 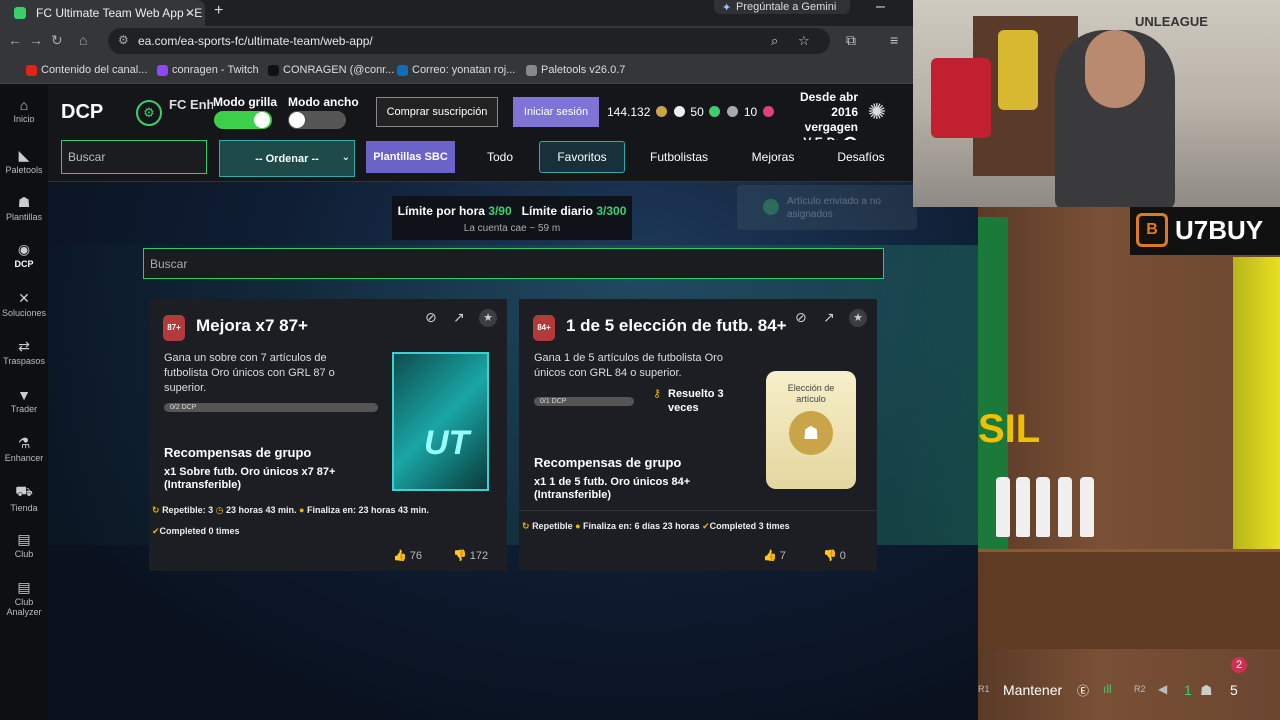 What do you see at coordinates (774, 41) in the screenshot?
I see `search-page-icon: ⌕` at bounding box center [774, 41].